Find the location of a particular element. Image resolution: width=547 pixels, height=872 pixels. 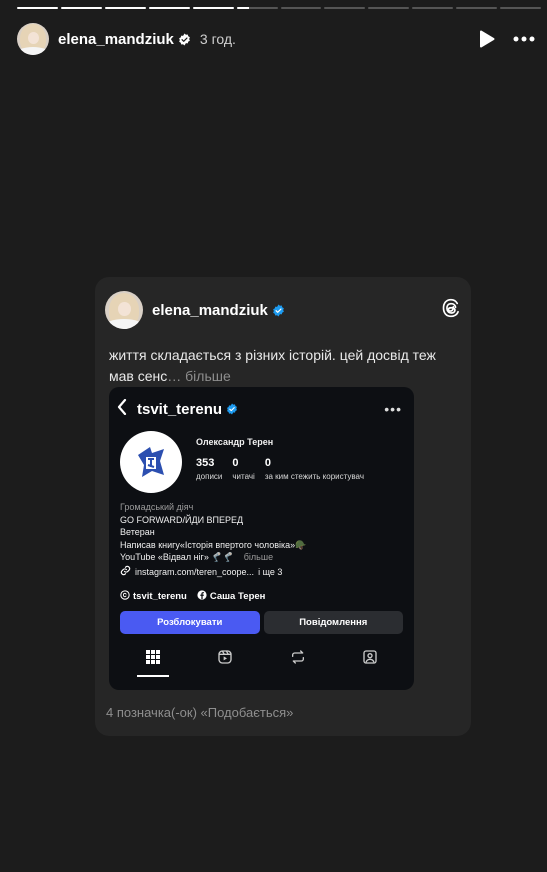

bio-line: GO FORWARD/ЙДИ ВПЕРЕД is located at coordinates (182, 519).